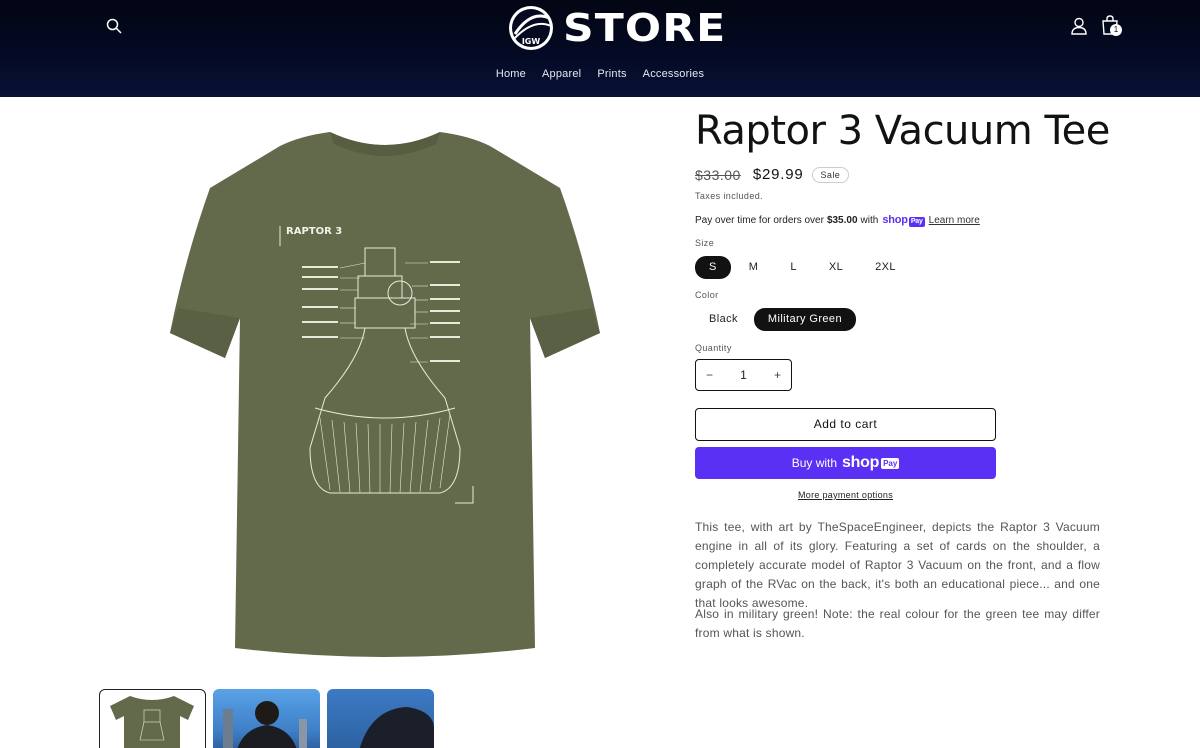 The image size is (1200, 748). What do you see at coordinates (842, 220) in the screenshot?
I see `installments-threshold: $35.00` at bounding box center [842, 220].